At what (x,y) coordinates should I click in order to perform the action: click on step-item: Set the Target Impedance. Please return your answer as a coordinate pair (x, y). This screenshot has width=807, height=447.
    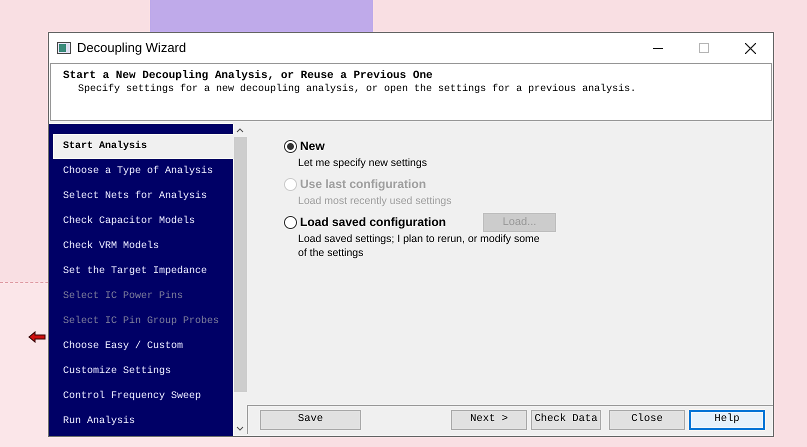
    Looking at the image, I should click on (143, 271).